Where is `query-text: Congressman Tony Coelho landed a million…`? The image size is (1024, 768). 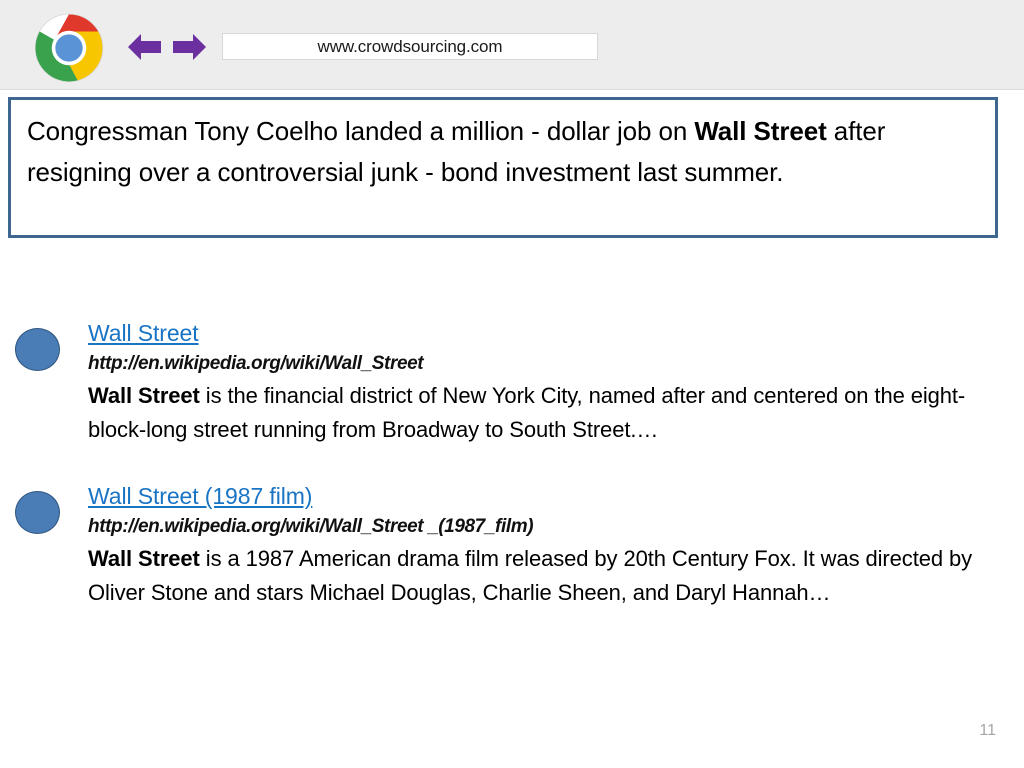
query-text: Congressman Tony Coelho landed a million… is located at coordinates (503, 152).